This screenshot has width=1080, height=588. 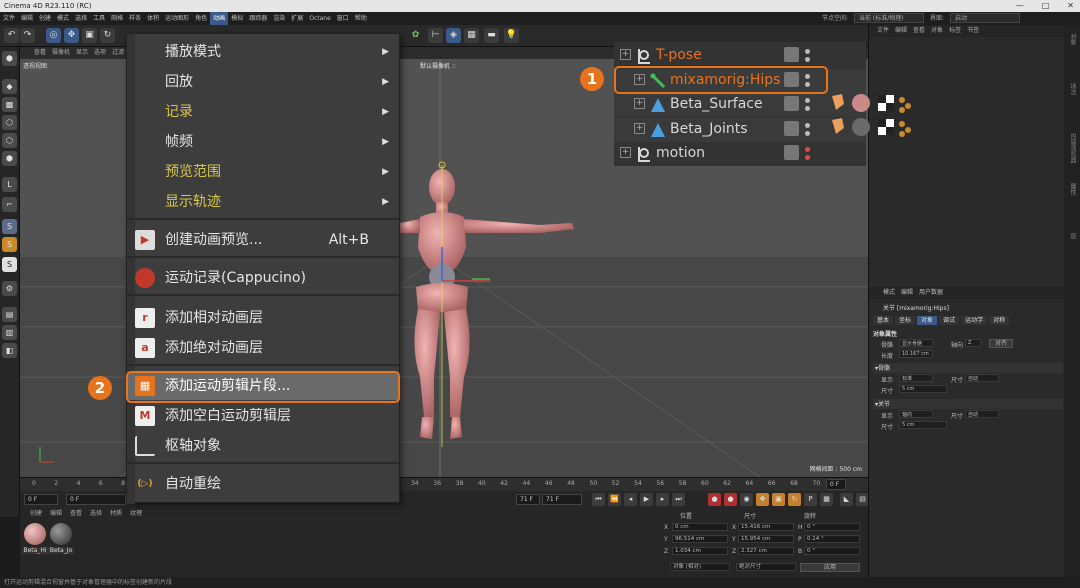 I want to click on joint-size-field: 5 cm, so click(x=923, y=425).